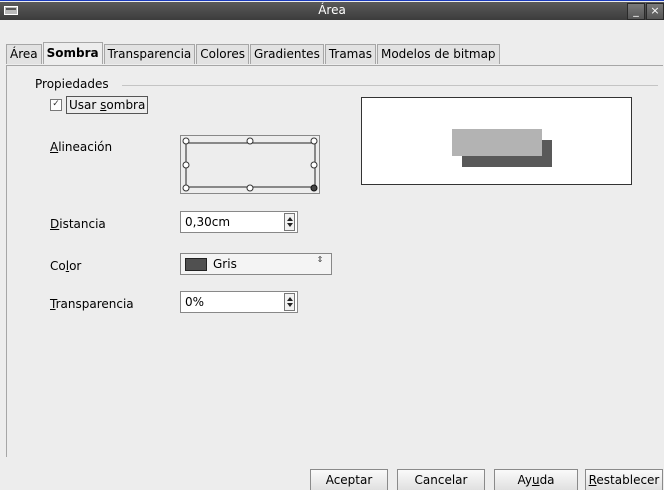 The width and height of the screenshot is (664, 490). Describe the element at coordinates (81, 147) in the screenshot. I see `alignment-label: Alineación` at that location.